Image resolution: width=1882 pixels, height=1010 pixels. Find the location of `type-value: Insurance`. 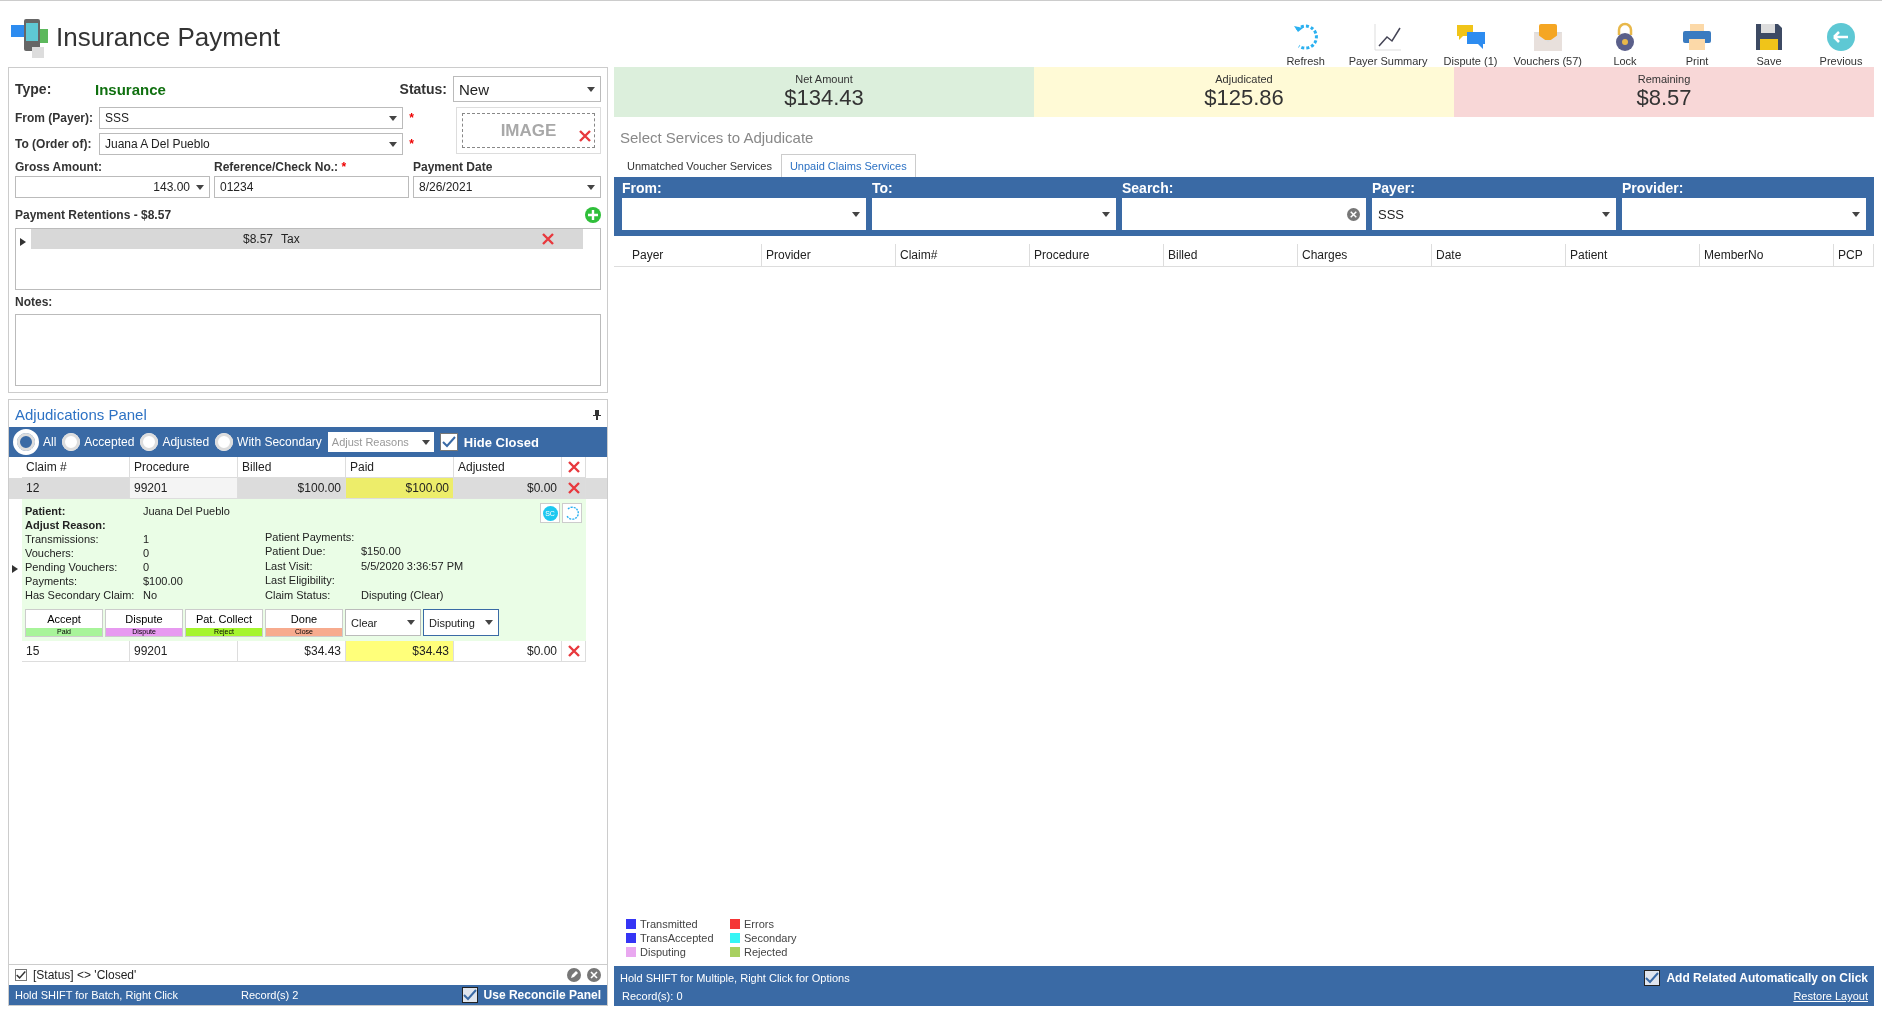

type-value: Insurance is located at coordinates (131, 89).